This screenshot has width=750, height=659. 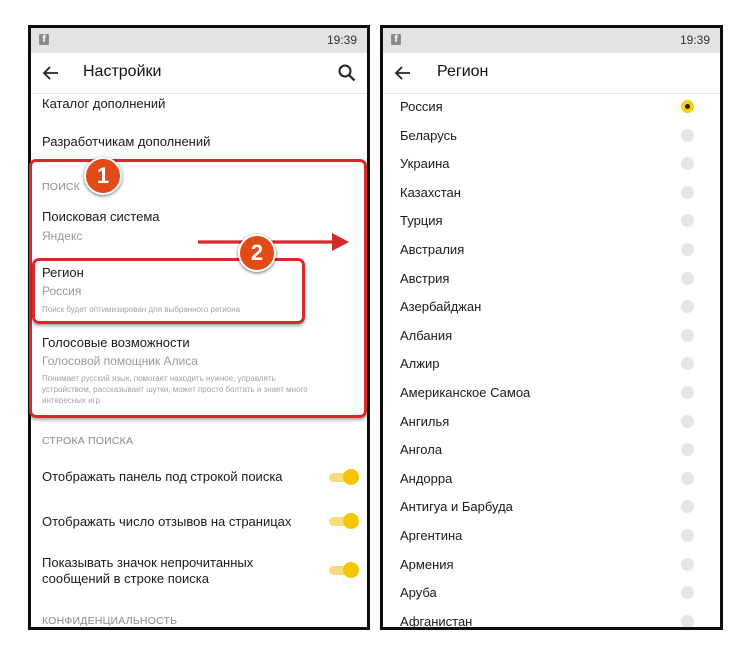 What do you see at coordinates (110, 621) in the screenshot?
I see `privacy-section-header: КОНФИДЕНЦИАЛЬНОСТЬ` at bounding box center [110, 621].